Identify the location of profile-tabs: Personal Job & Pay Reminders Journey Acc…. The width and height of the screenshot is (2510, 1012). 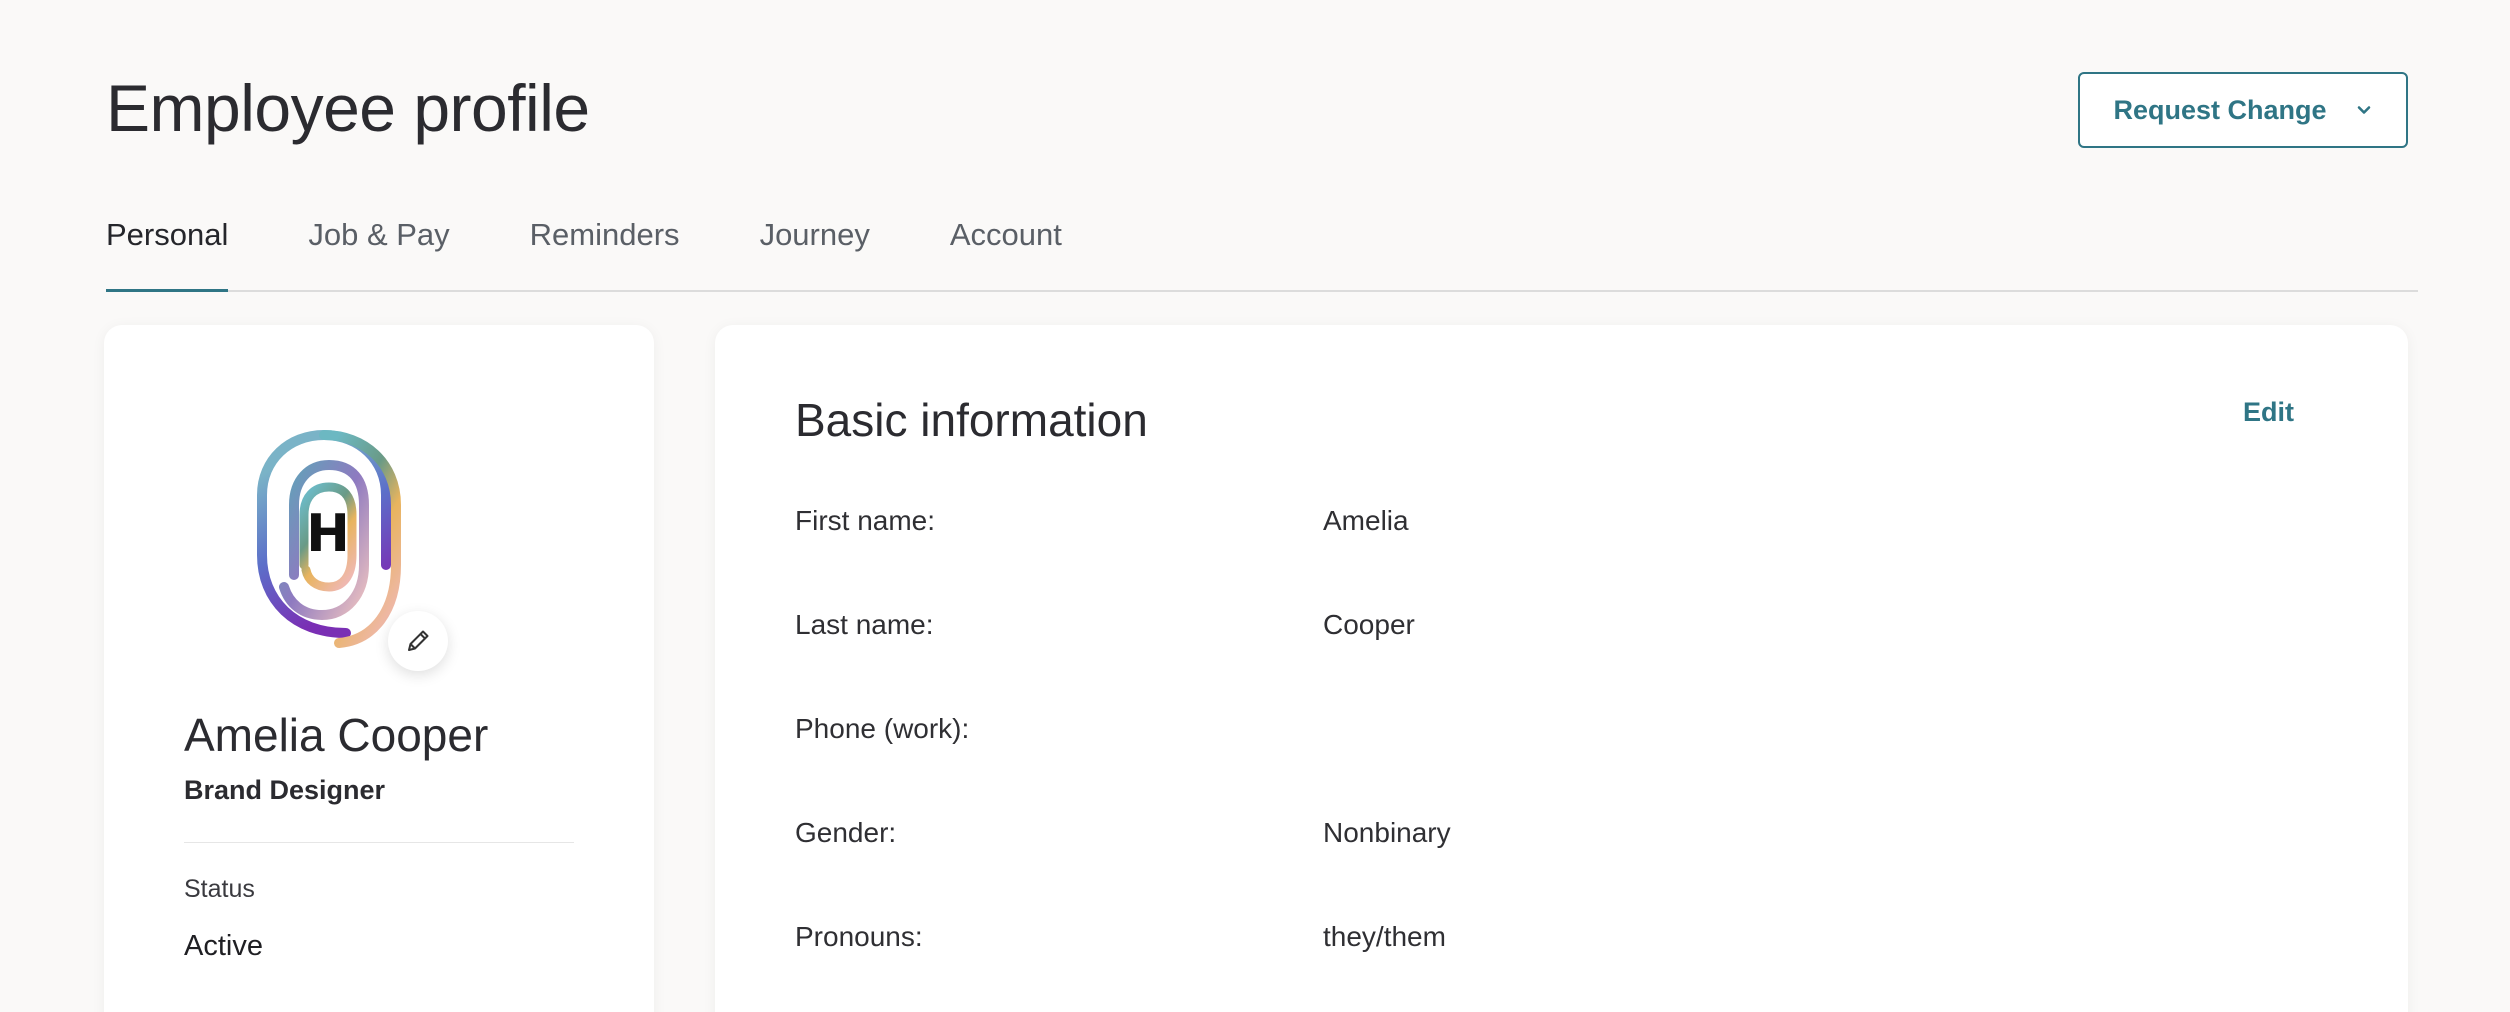
(1262, 253).